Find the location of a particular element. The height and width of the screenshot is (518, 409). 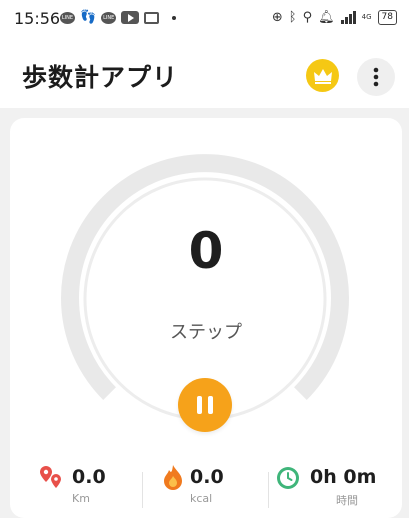

location-icon: ⚲ is located at coordinates (307, 17).